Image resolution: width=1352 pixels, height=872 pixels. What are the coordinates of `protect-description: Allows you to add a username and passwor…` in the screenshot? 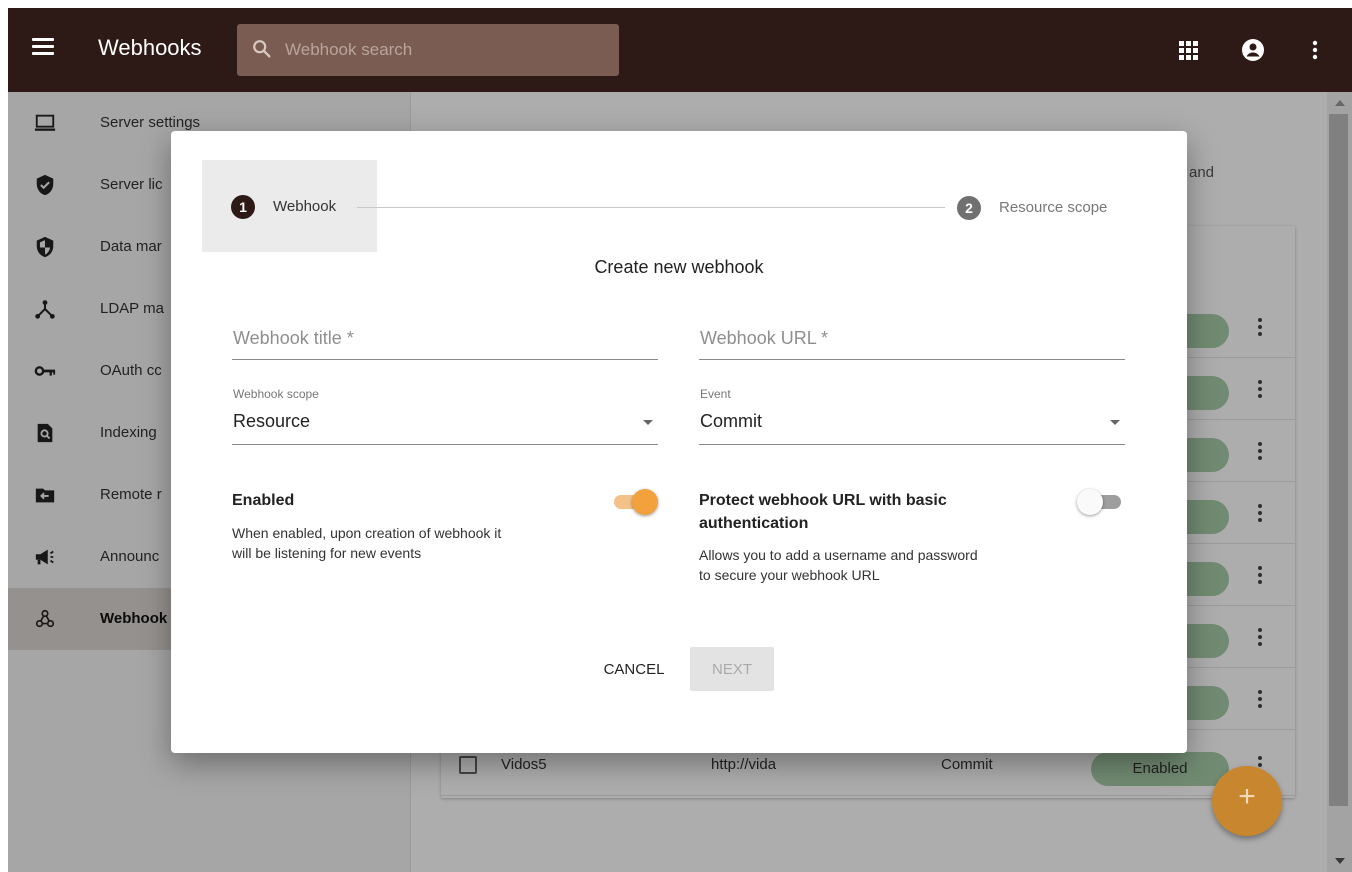 It's located at (838, 565).